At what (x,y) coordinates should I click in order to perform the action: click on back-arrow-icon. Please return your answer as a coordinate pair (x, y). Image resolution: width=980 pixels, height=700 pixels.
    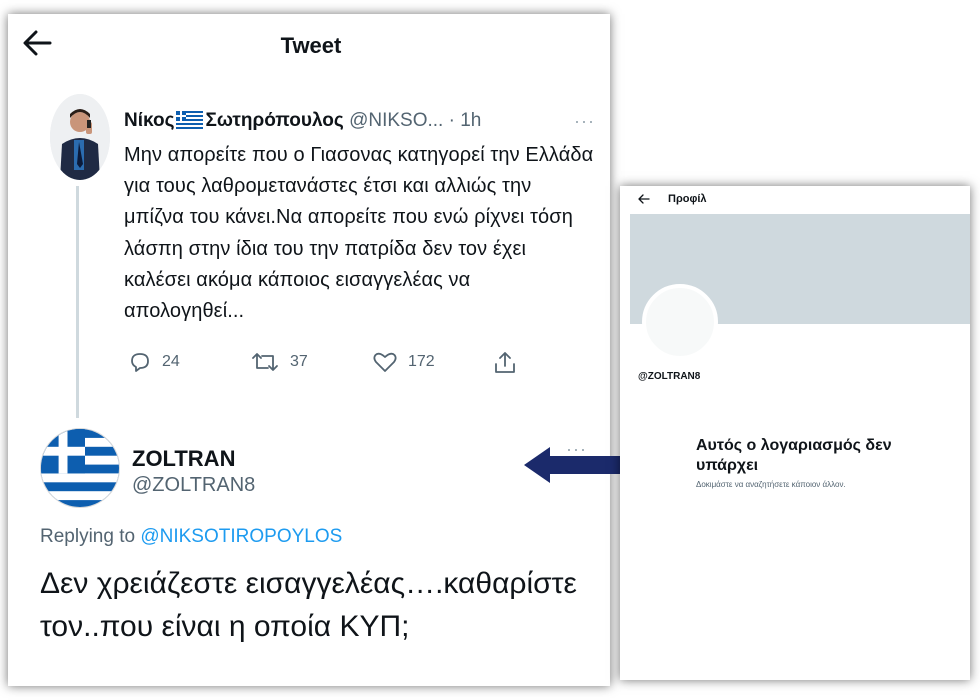
    Looking at the image, I should click on (644, 199).